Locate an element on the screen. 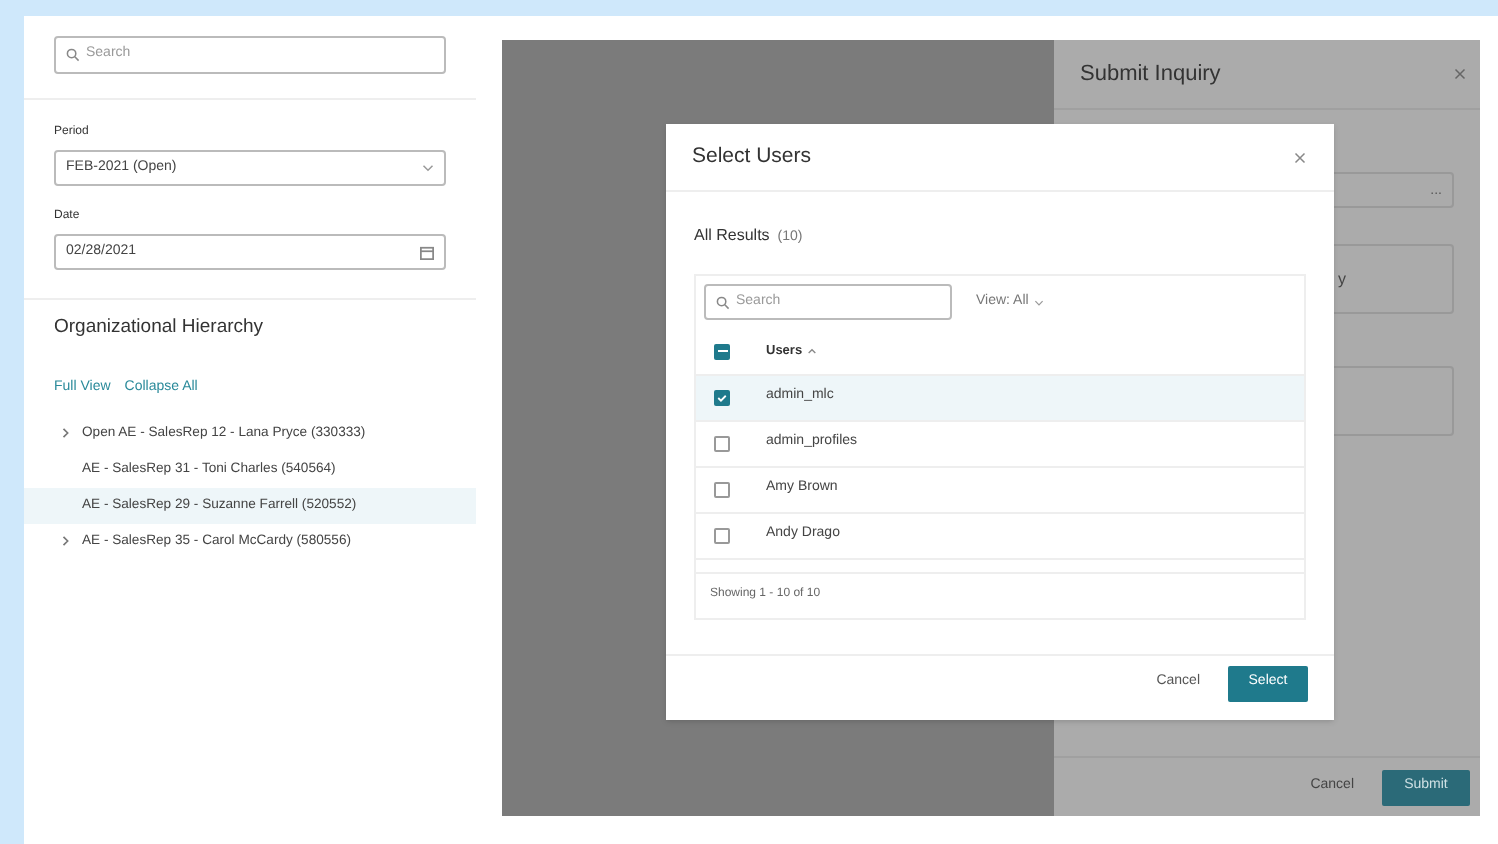 The image size is (1498, 844). section-title: Organizational Hierarchy is located at coordinates (159, 328).